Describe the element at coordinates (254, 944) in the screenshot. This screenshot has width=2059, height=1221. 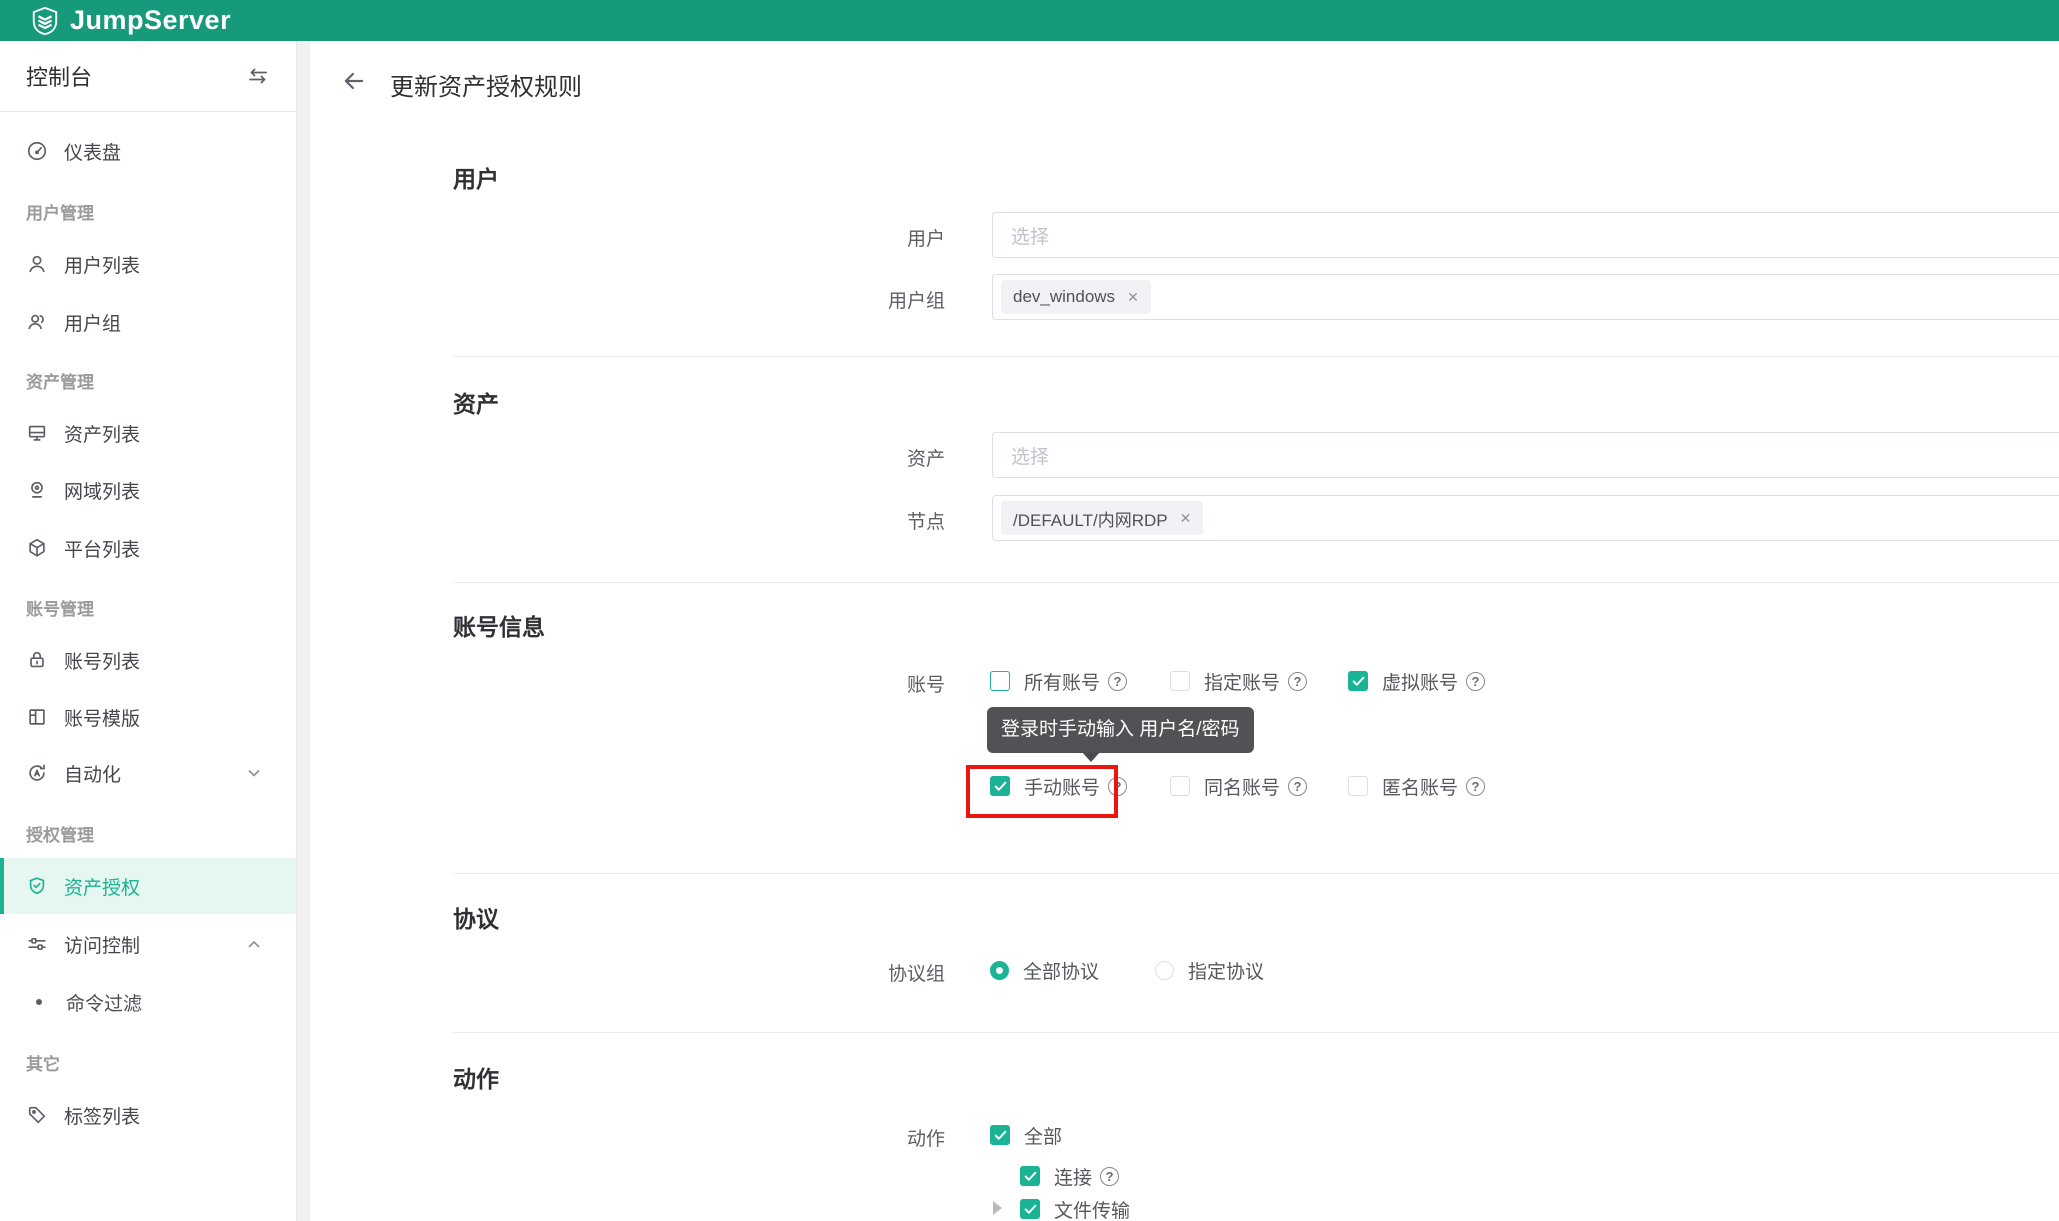
I see `chevron-up-icon` at that location.